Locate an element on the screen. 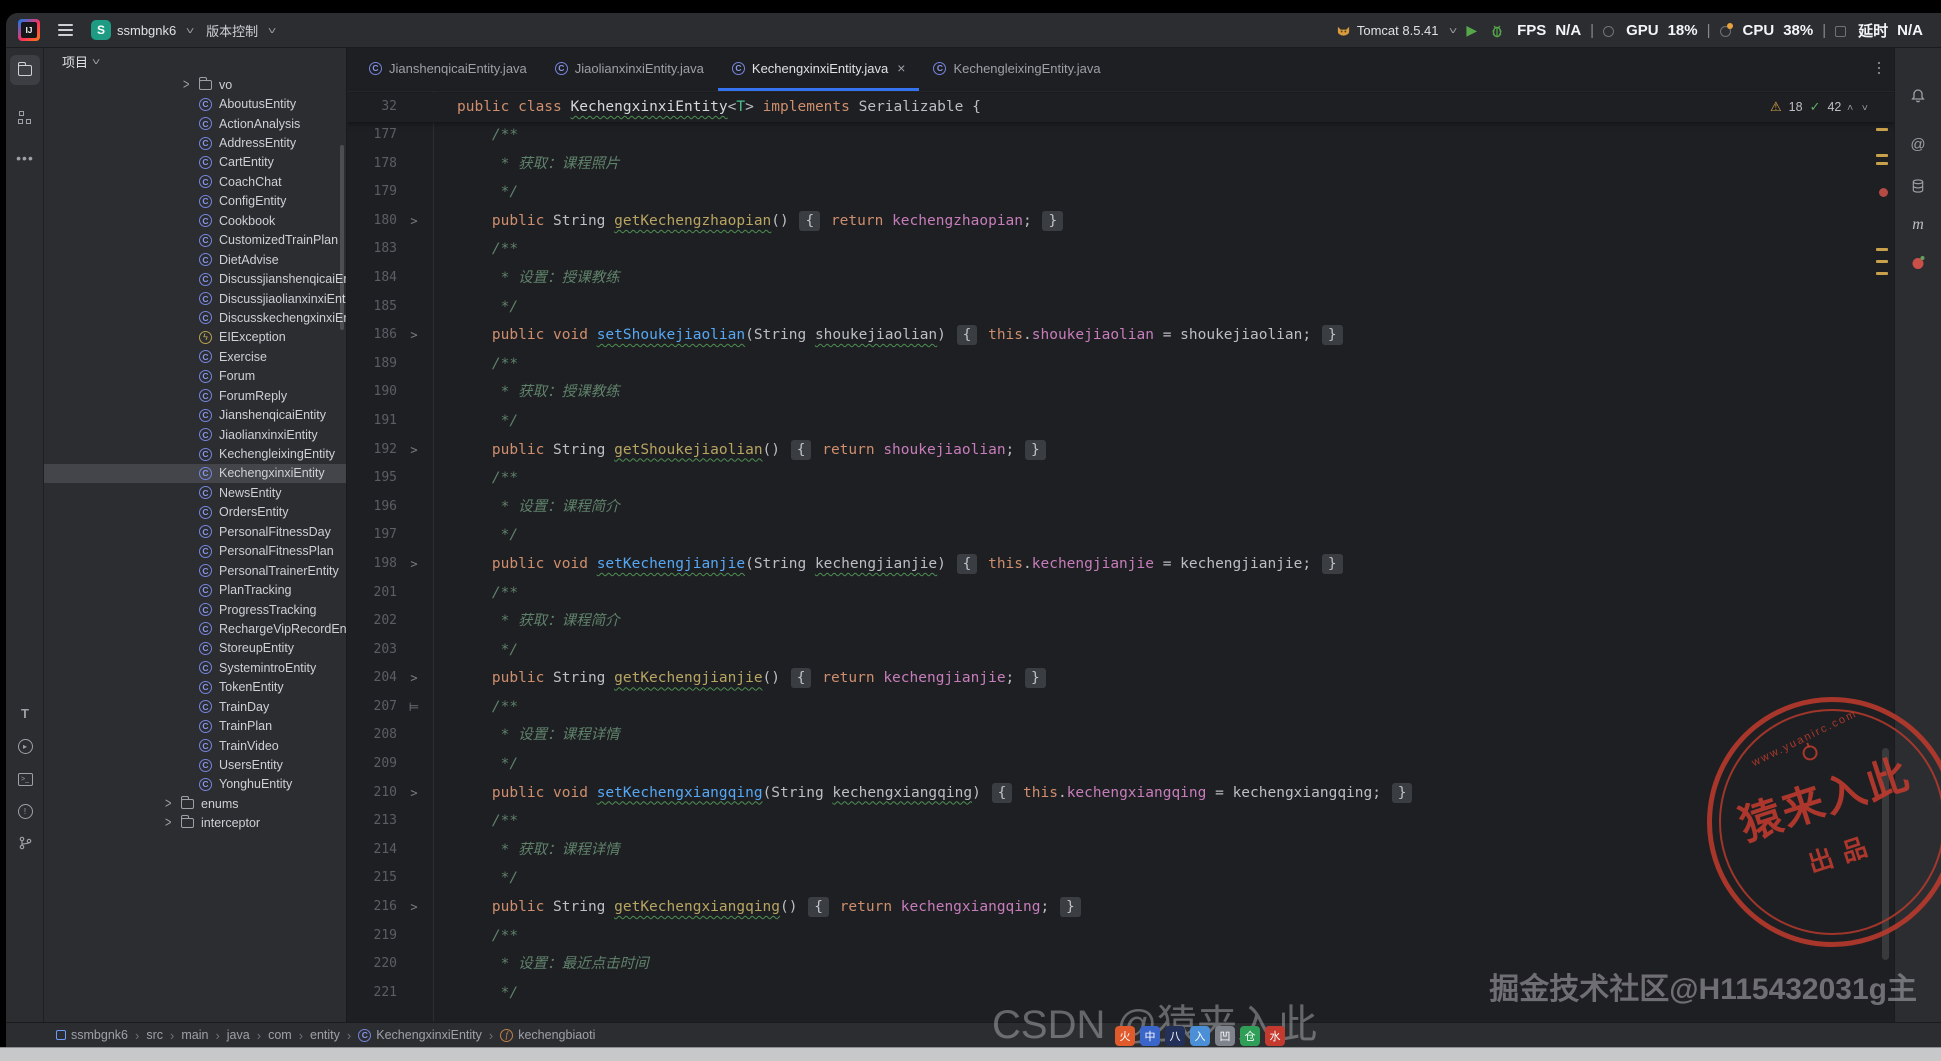 This screenshot has height=1061, width=1941. line-number: 207 is located at coordinates (372, 707).